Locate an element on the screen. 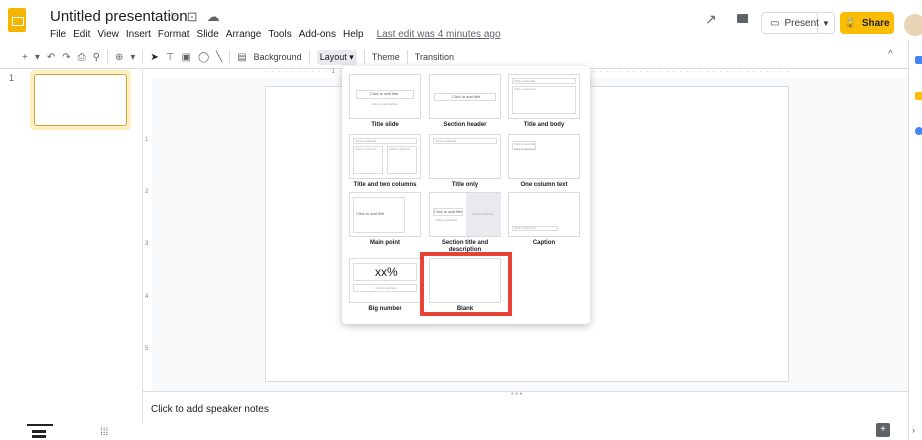 Image resolution: width=922 pixels, height=440 pixels. menu-view: View is located at coordinates (108, 34).